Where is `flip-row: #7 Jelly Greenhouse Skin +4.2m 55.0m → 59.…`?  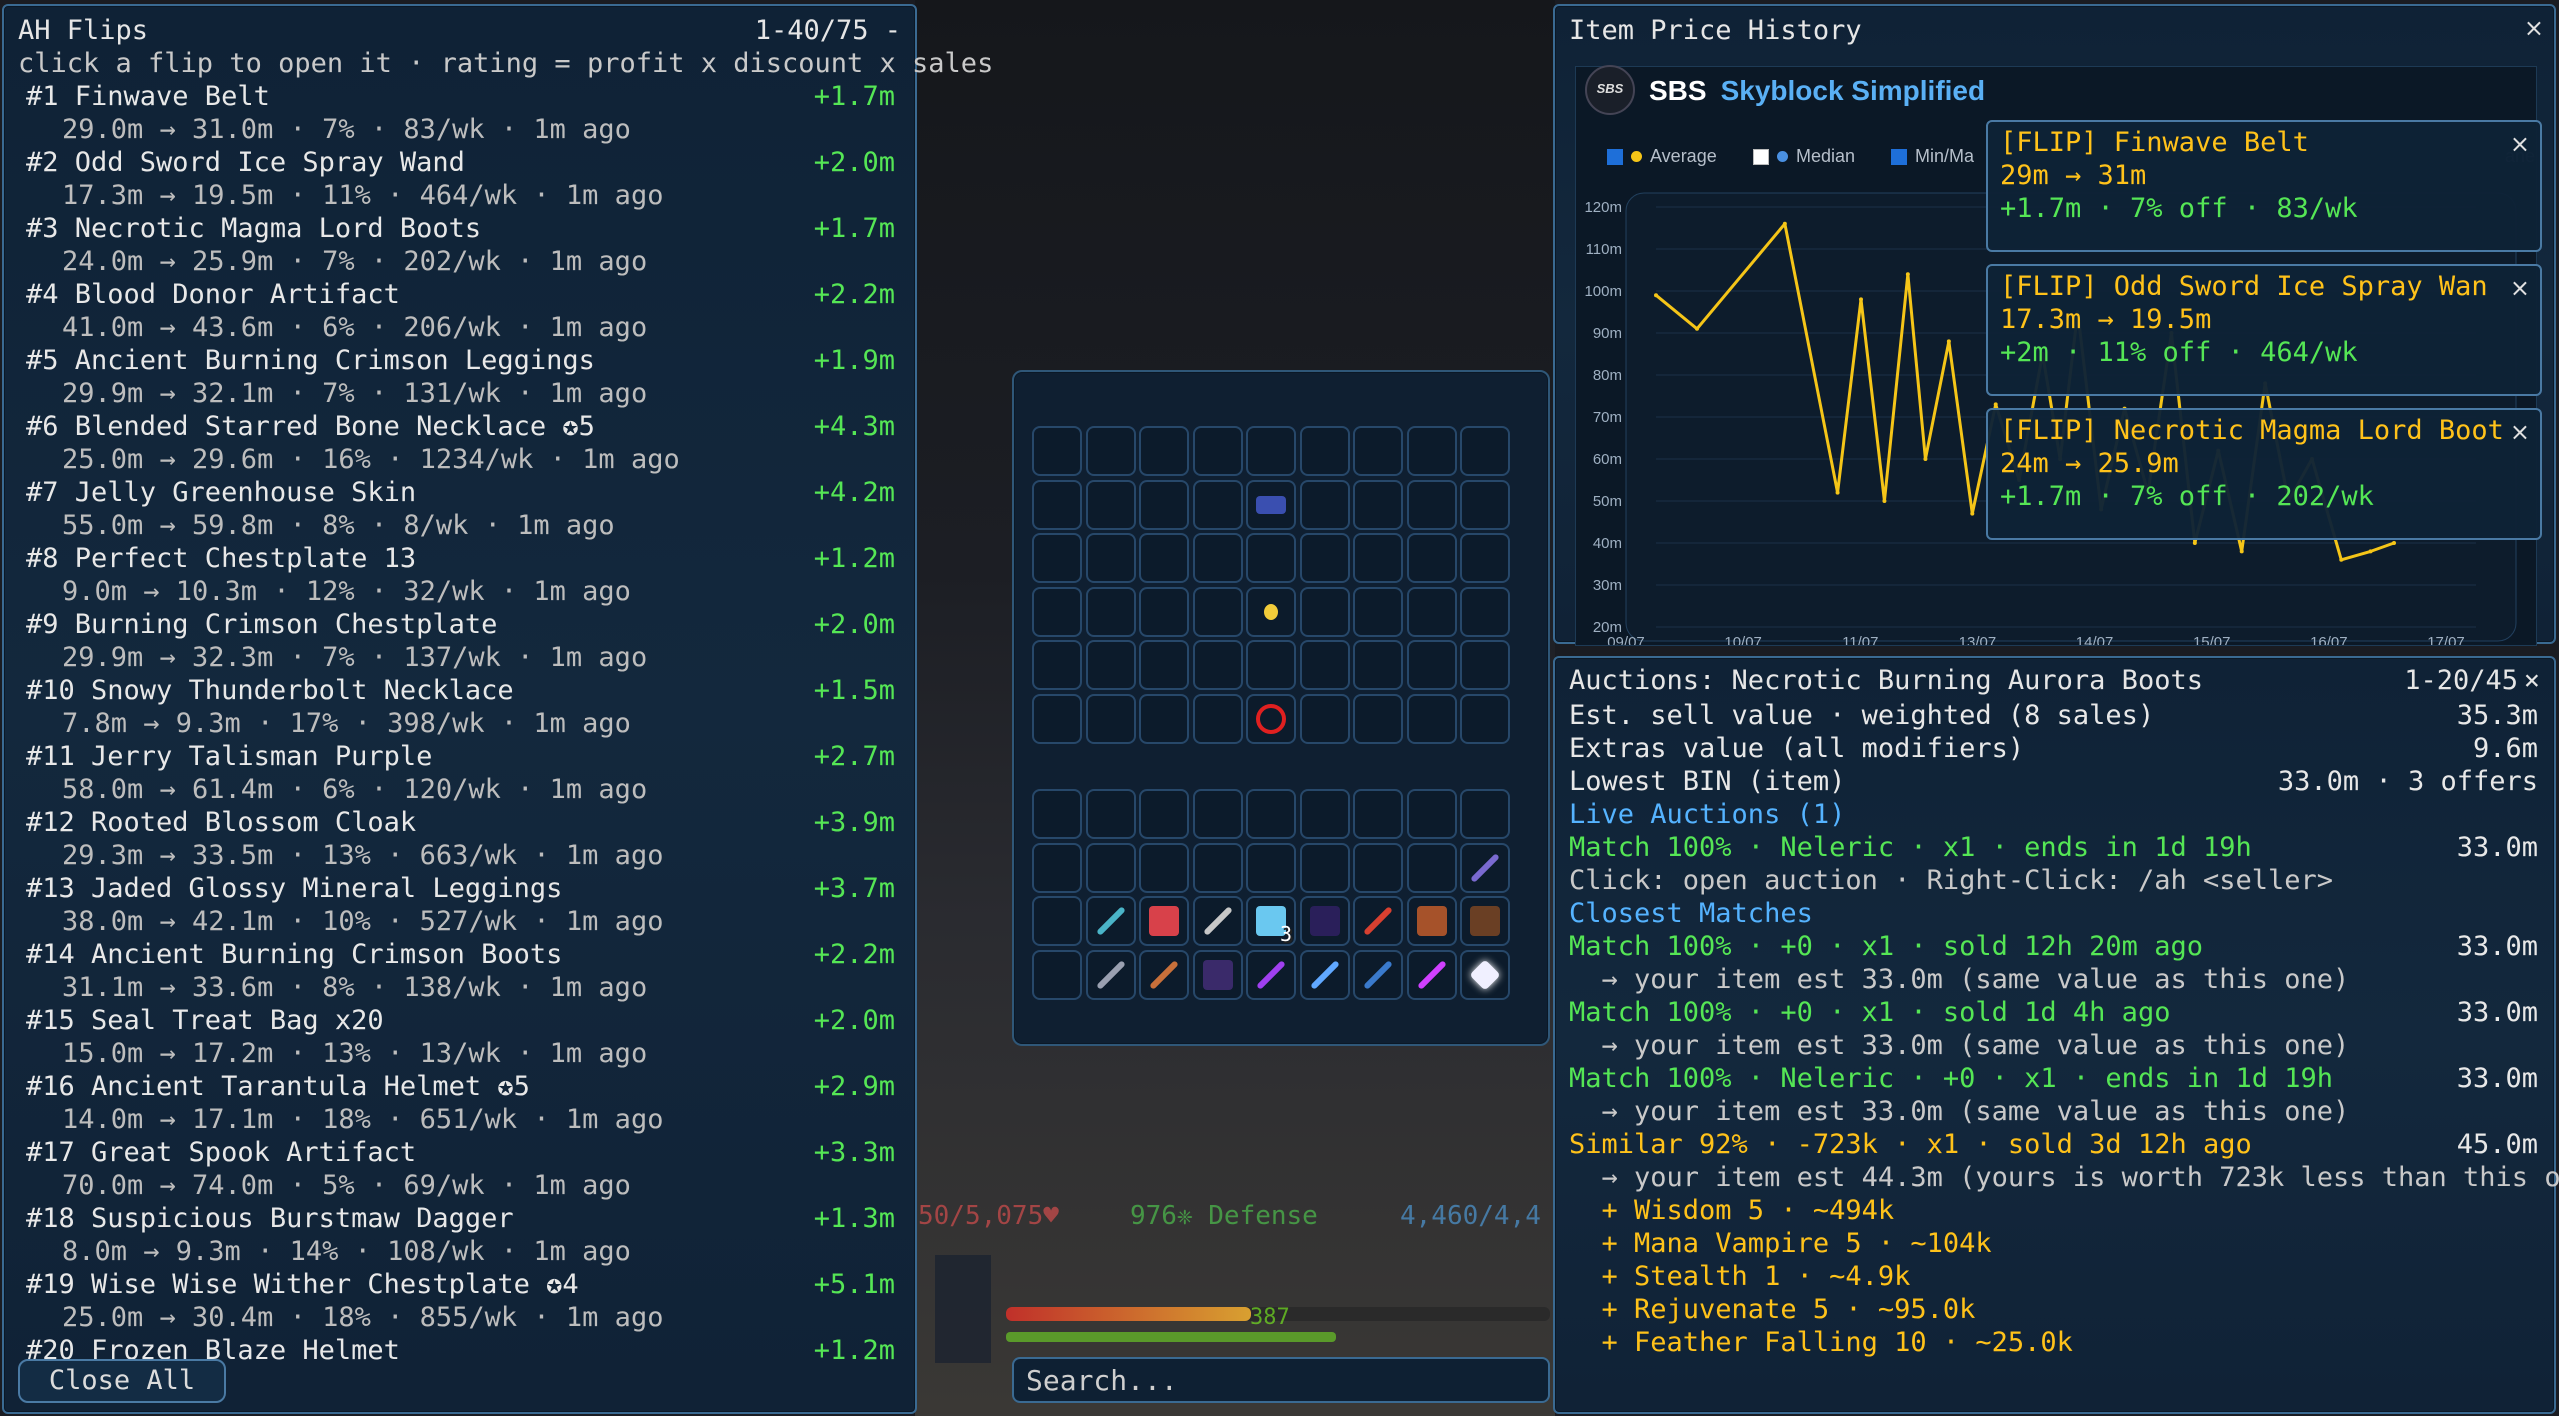
flip-row: #7 Jelly Greenhouse Skin +4.2m 55.0m → 59.… is located at coordinates (459, 509).